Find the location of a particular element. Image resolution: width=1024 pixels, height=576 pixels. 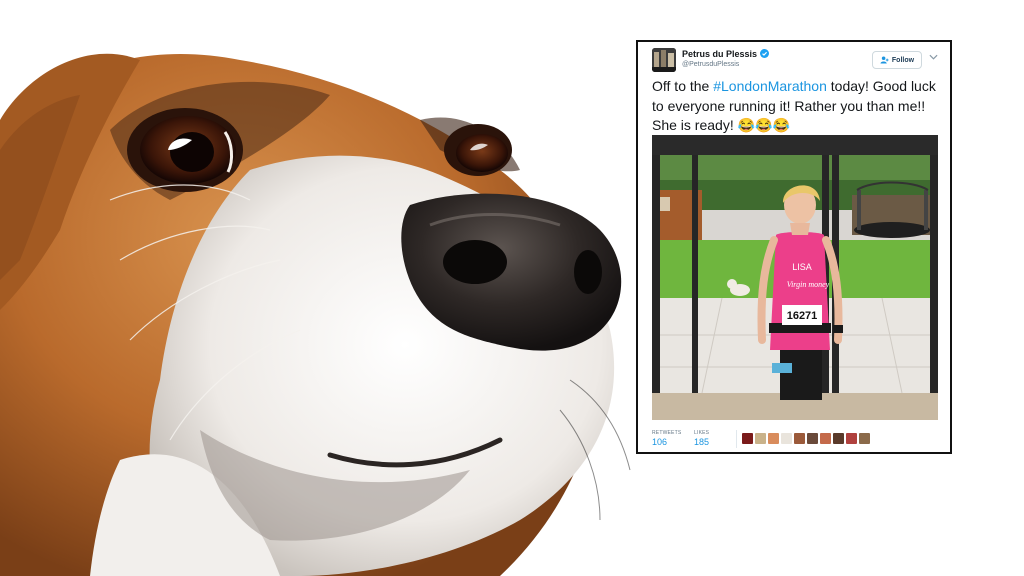

likes-label: LIKES is located at coordinates (702, 433).